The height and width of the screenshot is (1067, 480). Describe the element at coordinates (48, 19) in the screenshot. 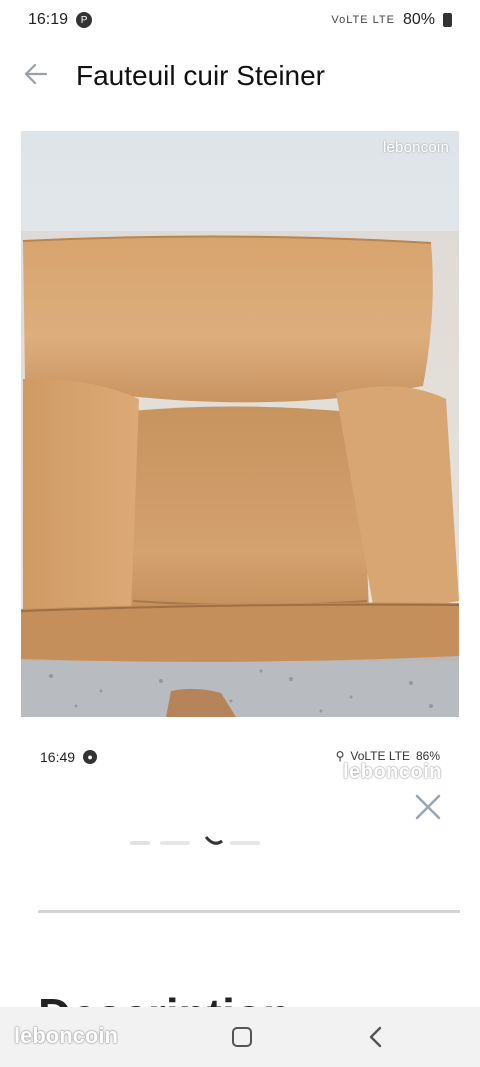

I see `status-time: 16:19` at that location.